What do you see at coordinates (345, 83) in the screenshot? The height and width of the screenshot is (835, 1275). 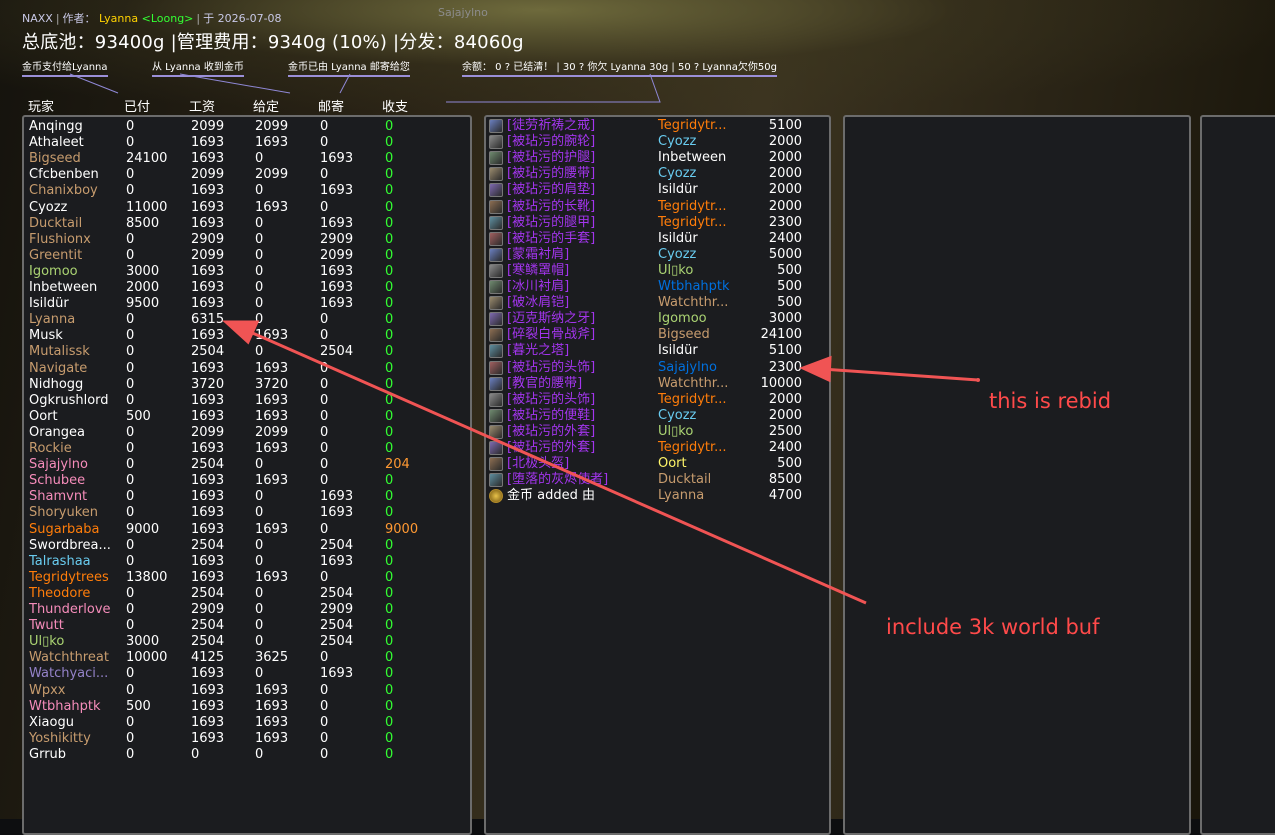 I see `legend-pointer-mailed` at bounding box center [345, 83].